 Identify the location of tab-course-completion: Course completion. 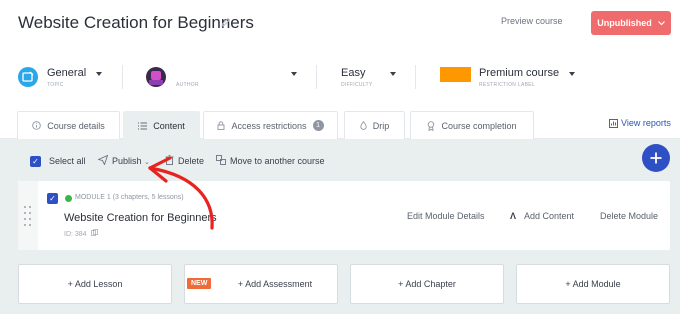
(472, 125).